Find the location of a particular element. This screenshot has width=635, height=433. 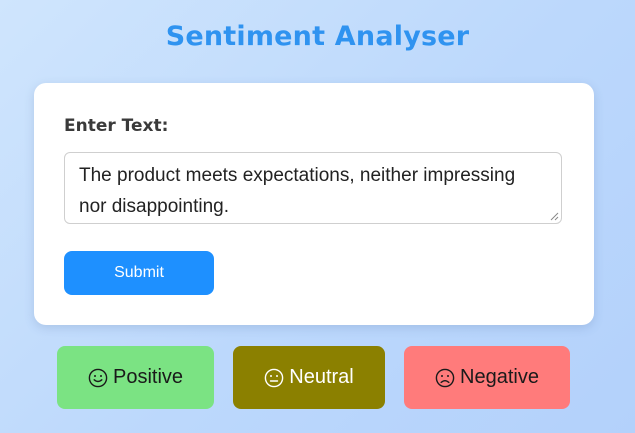

negative-button: Negative is located at coordinates (487, 377).